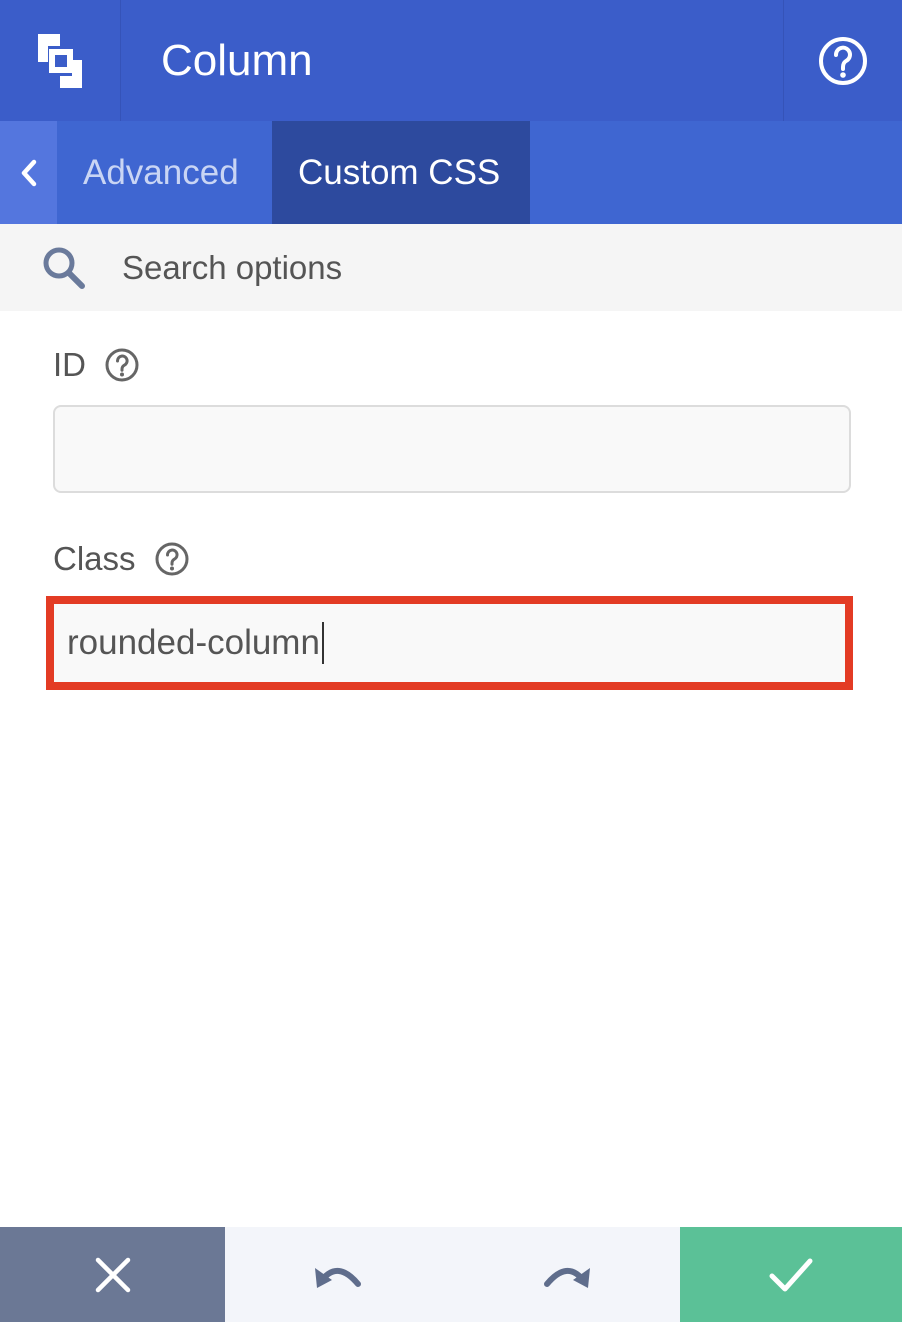 This screenshot has width=902, height=1322. What do you see at coordinates (567, 1277) in the screenshot?
I see `redo-icon` at bounding box center [567, 1277].